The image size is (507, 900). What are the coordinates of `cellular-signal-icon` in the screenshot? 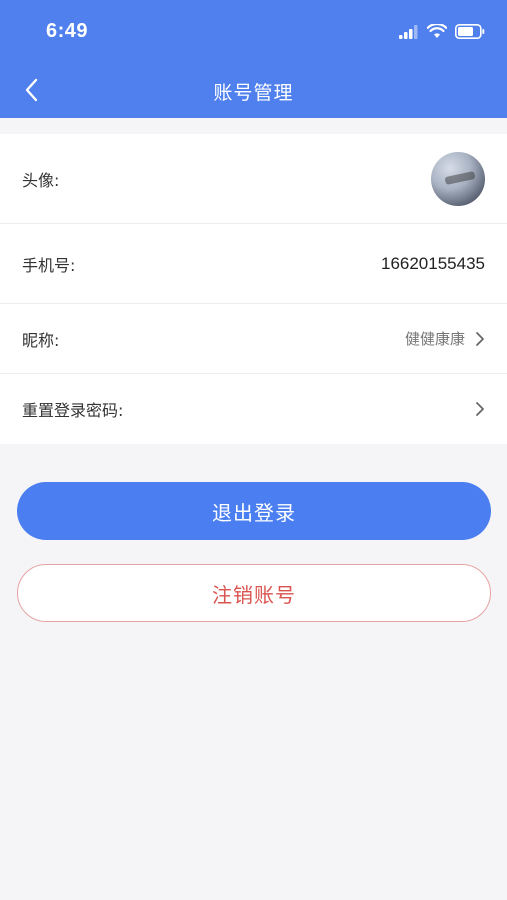 It's located at (409, 33).